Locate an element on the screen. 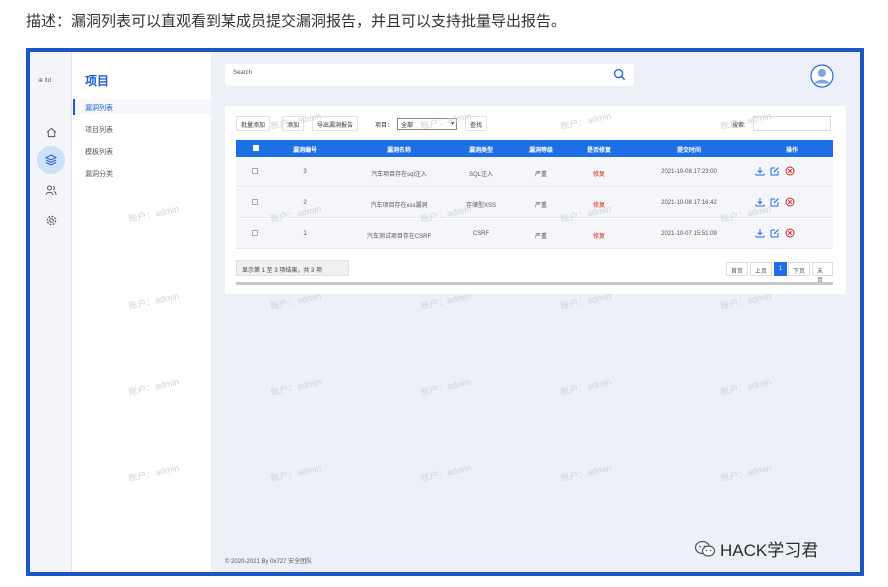 This screenshot has width=888, height=587. page-caption: 描述：漏洞列表可以直观看到某成员提交漏洞报告，并且可以支持批量导出报告。 is located at coordinates (296, 21).